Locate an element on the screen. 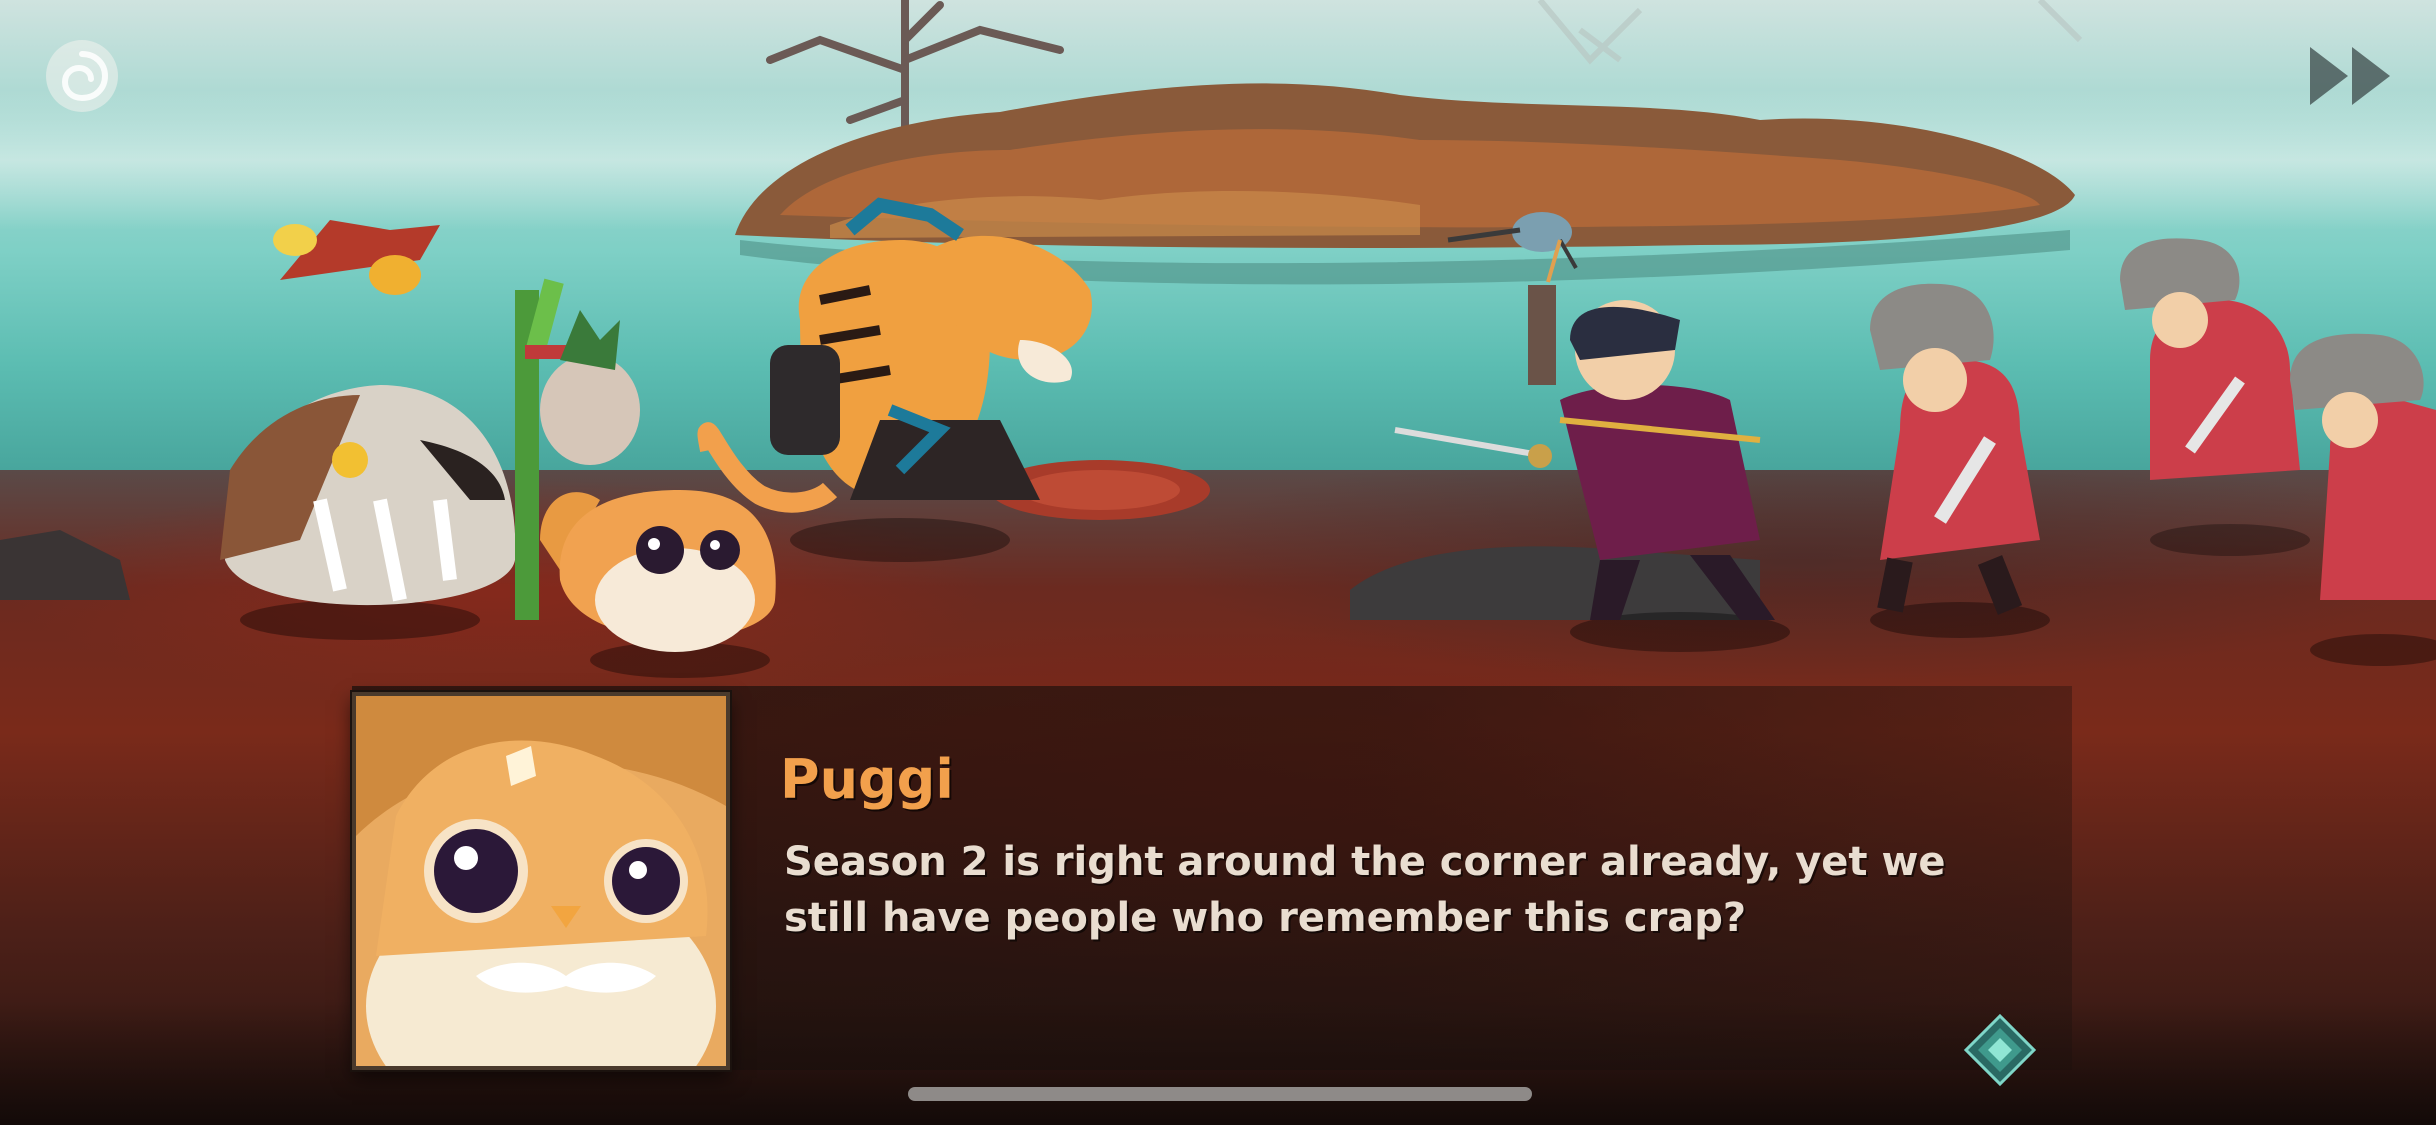  fast-forward-icon is located at coordinates (2350, 76).